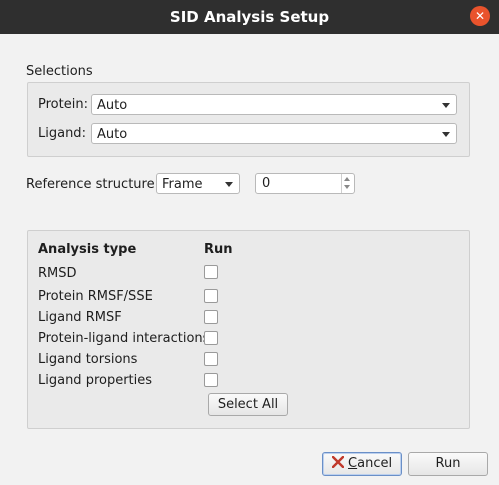 The image size is (499, 485). I want to click on reference-mode-value: Frame, so click(182, 184).